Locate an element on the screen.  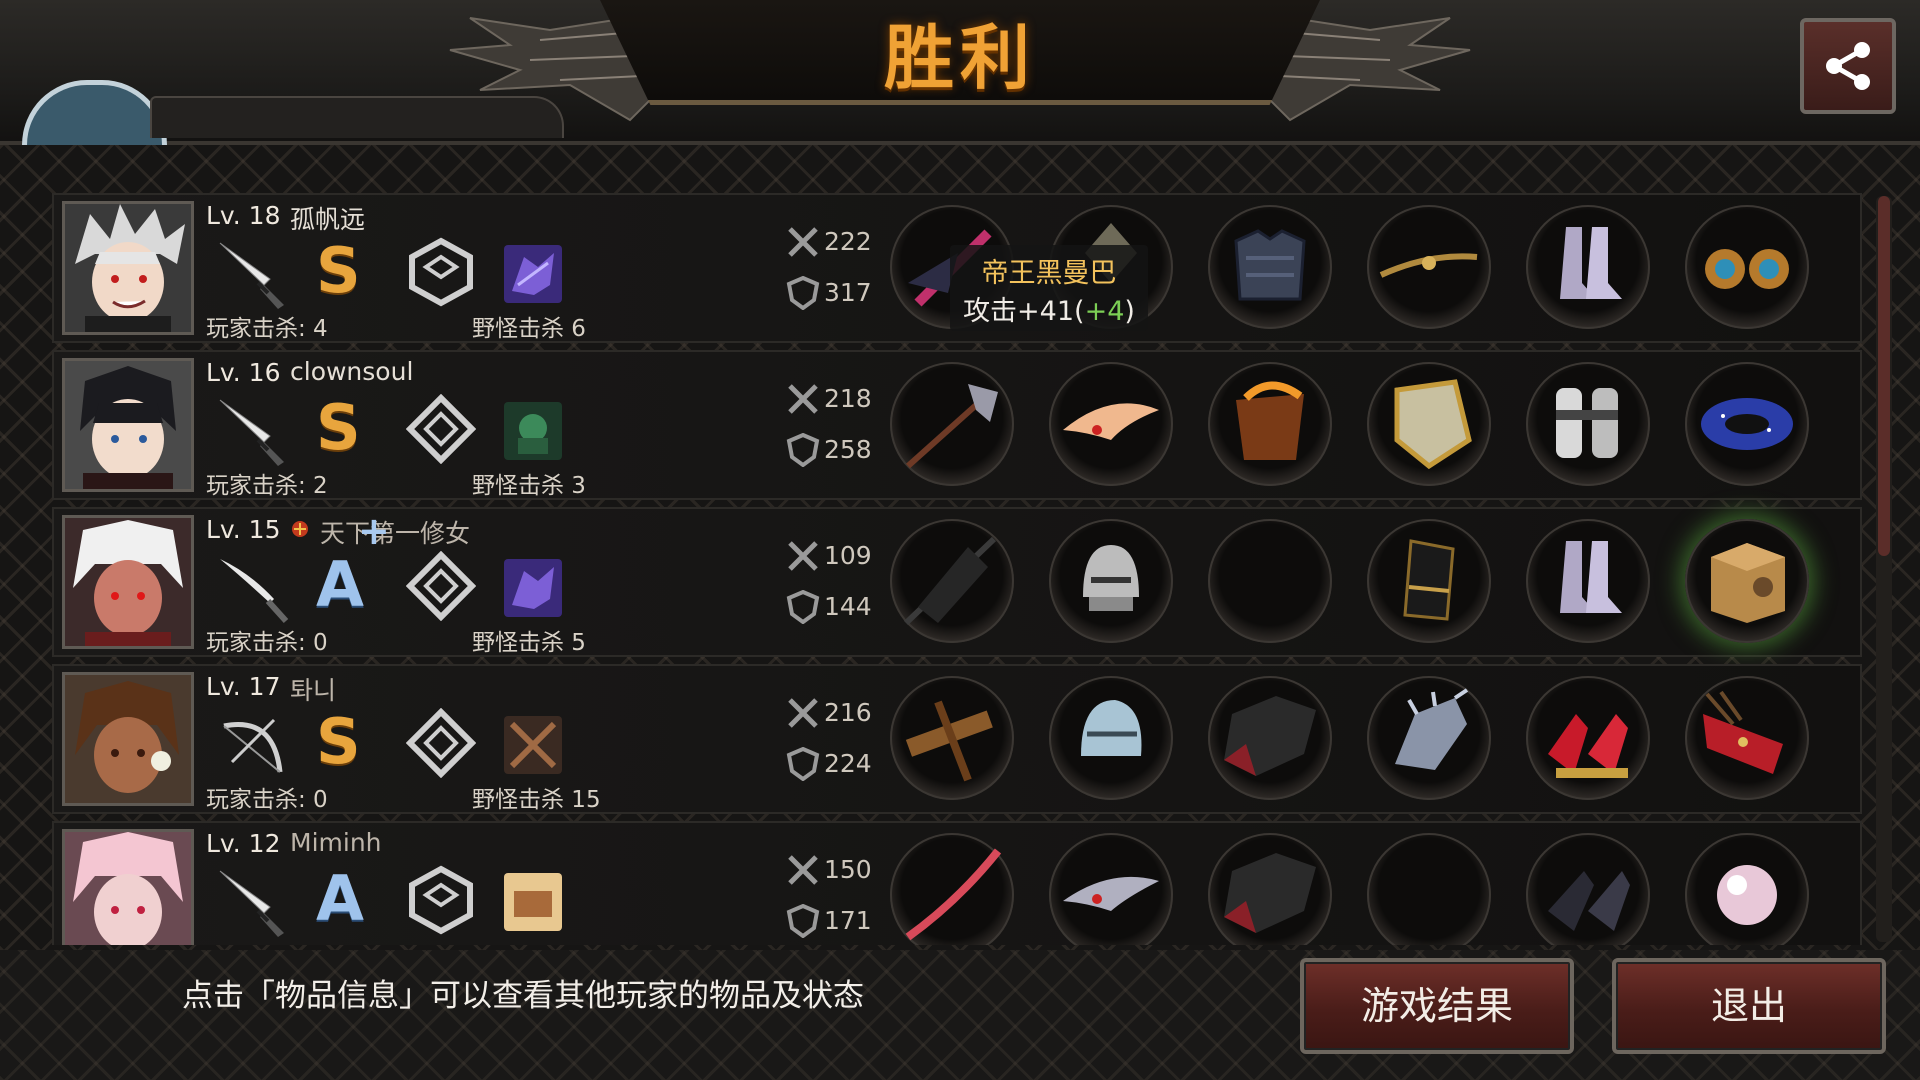
attack-value: 222 is located at coordinates (848, 241).